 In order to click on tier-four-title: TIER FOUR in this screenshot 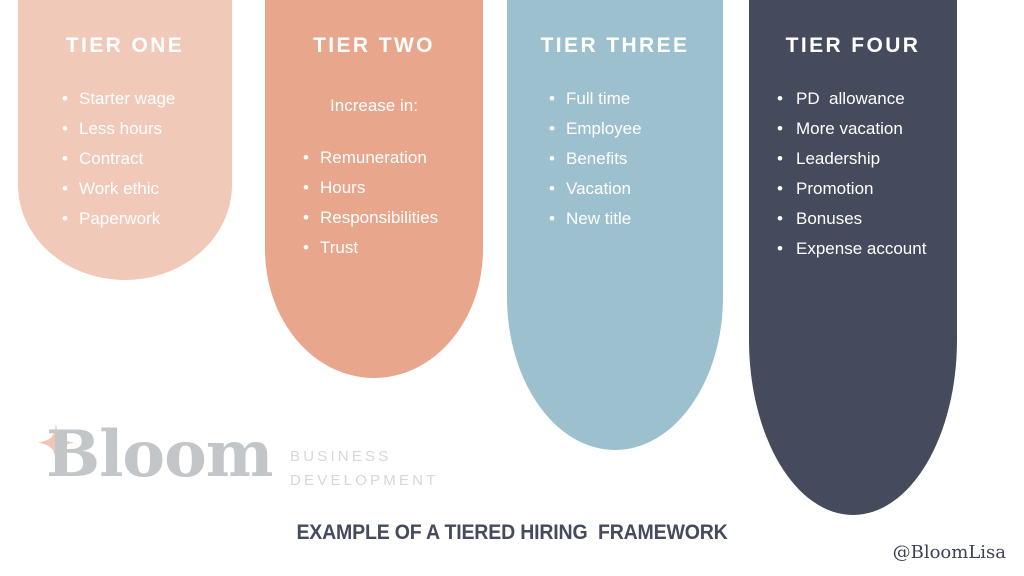, I will do `click(853, 45)`.